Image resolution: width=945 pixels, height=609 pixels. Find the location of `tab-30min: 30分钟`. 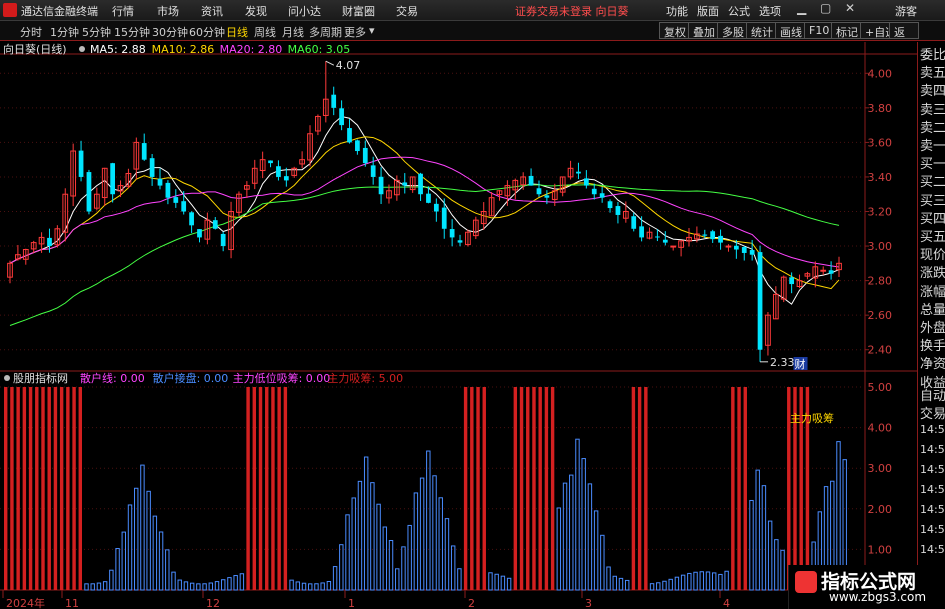

tab-30min: 30分钟 is located at coordinates (170, 32).